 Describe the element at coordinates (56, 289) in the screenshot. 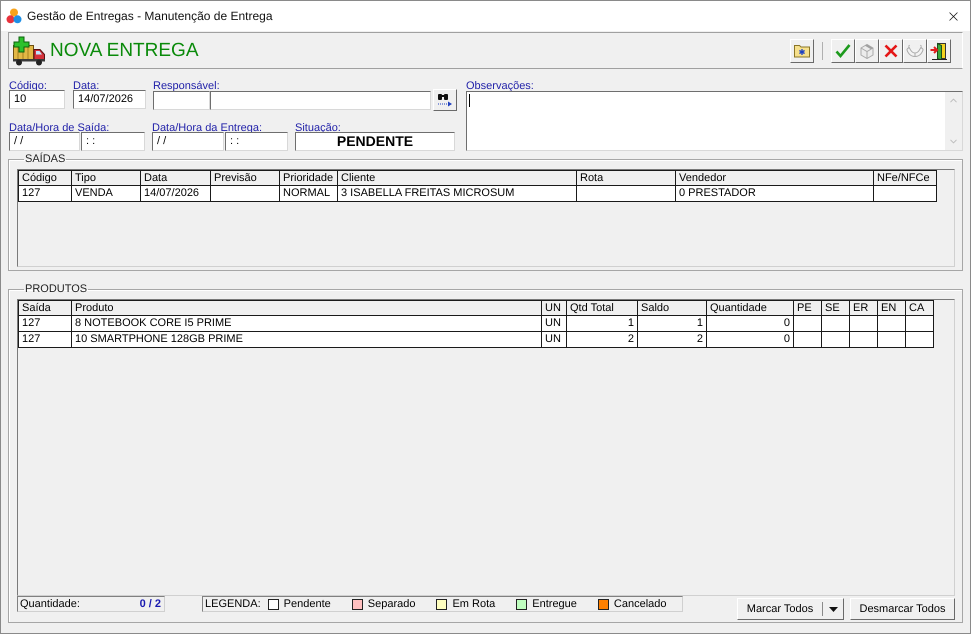

I see `group-title: PRODUTOS` at that location.